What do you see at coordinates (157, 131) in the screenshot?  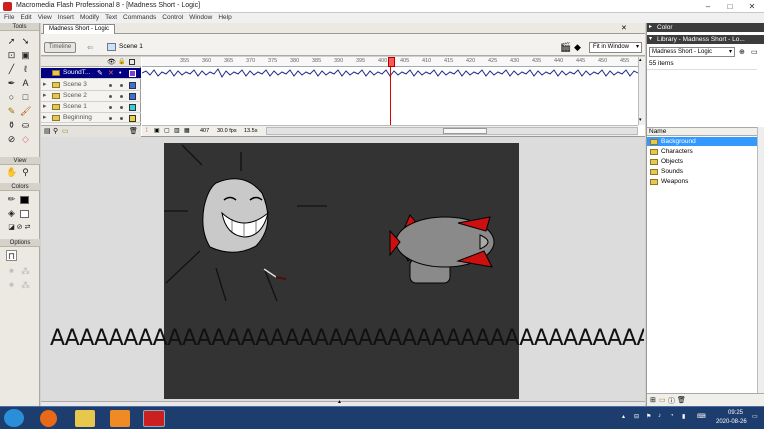 I see `onion-skin-icon: ▣` at bounding box center [157, 131].